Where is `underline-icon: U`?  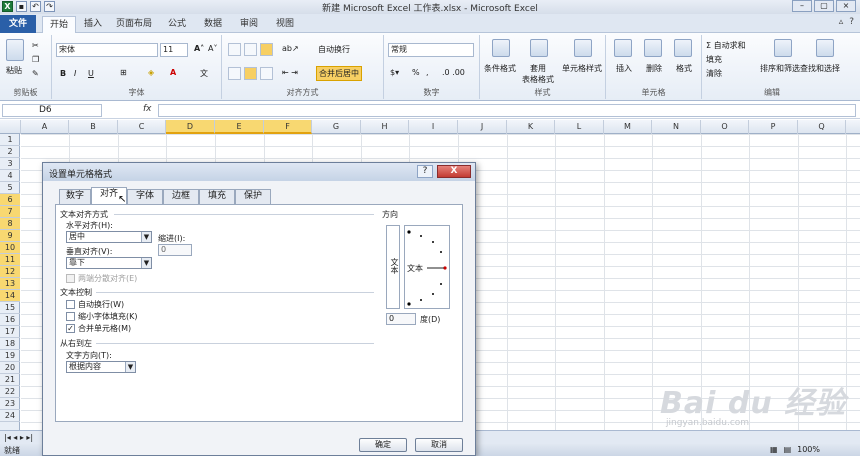 underline-icon: U is located at coordinates (91, 73).